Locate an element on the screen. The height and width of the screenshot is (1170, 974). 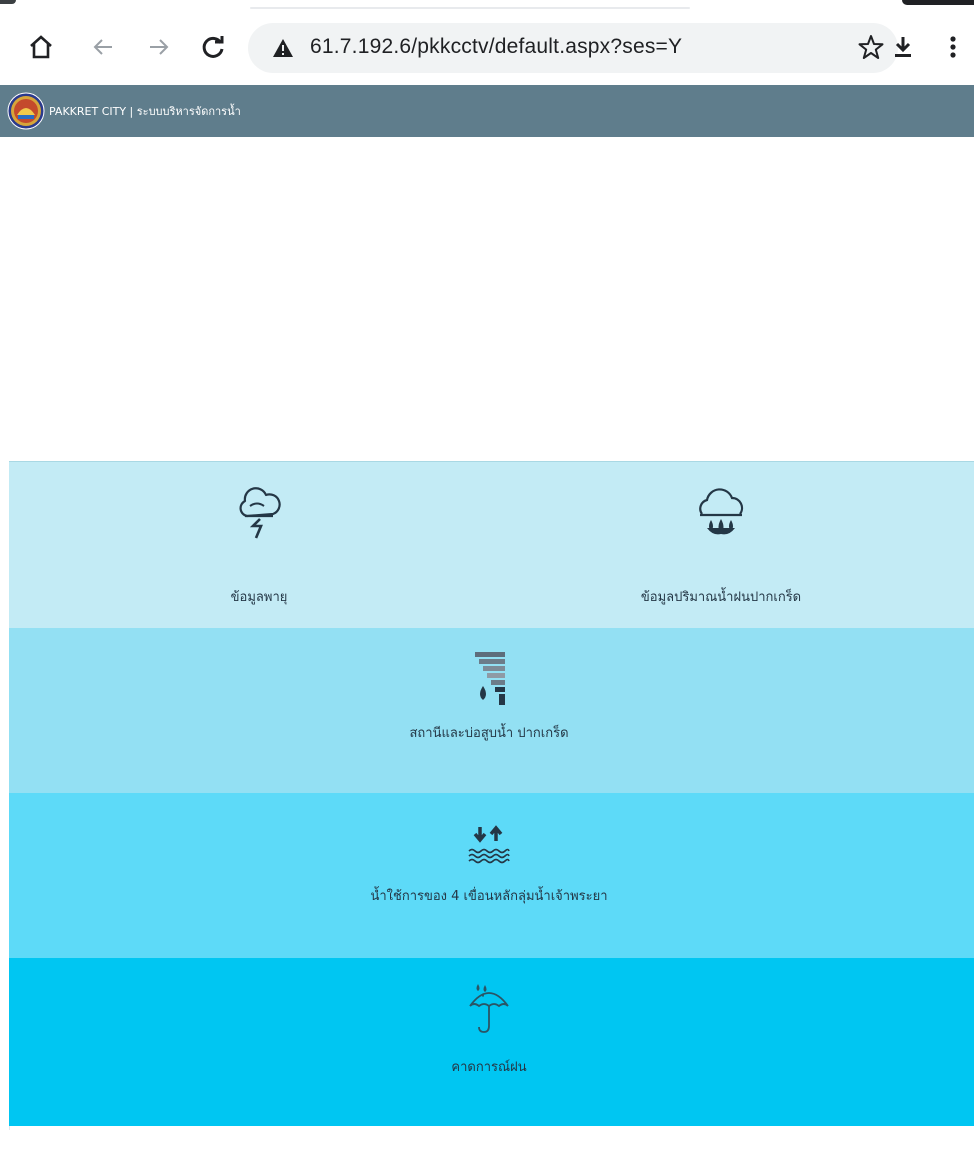
address-url: 61.7.192.6/pkkcctv/default.aspx?ses=Y is located at coordinates (496, 46).